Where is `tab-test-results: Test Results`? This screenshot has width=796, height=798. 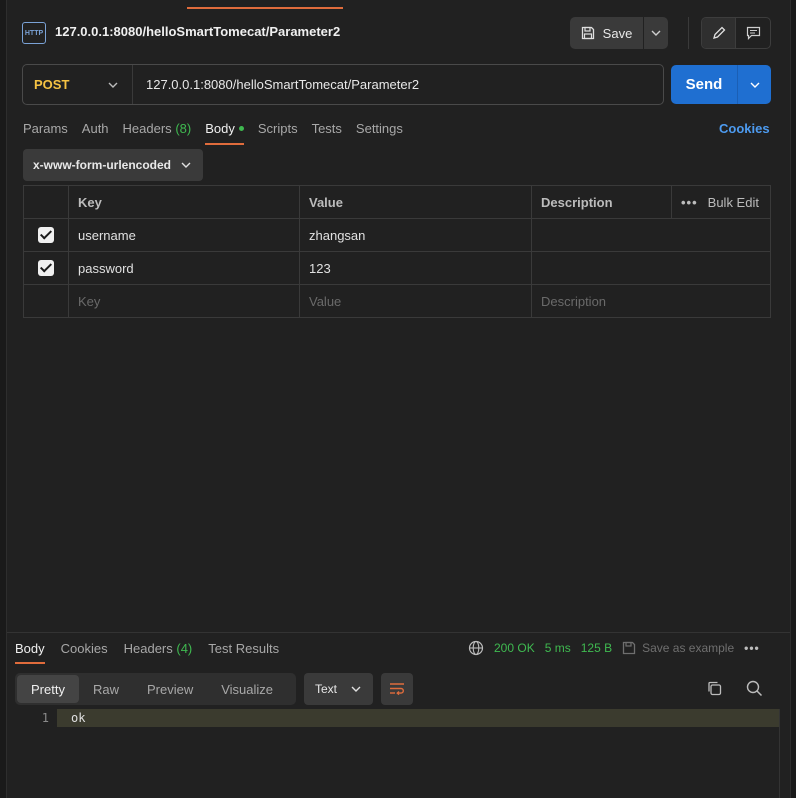
tab-test-results: Test Results is located at coordinates (243, 652).